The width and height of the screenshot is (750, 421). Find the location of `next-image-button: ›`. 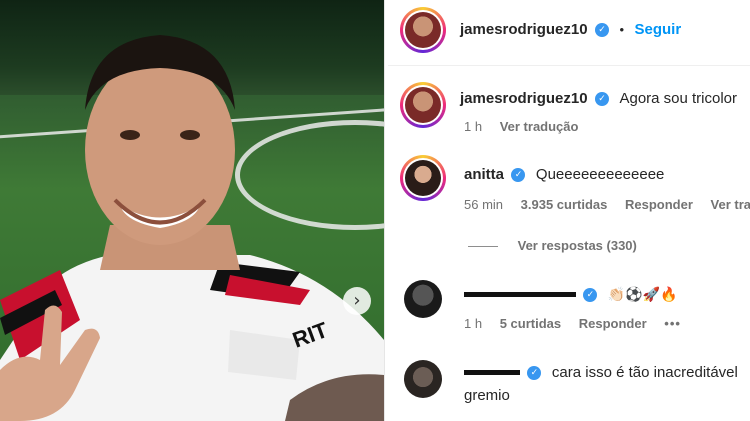

next-image-button: › is located at coordinates (357, 301).